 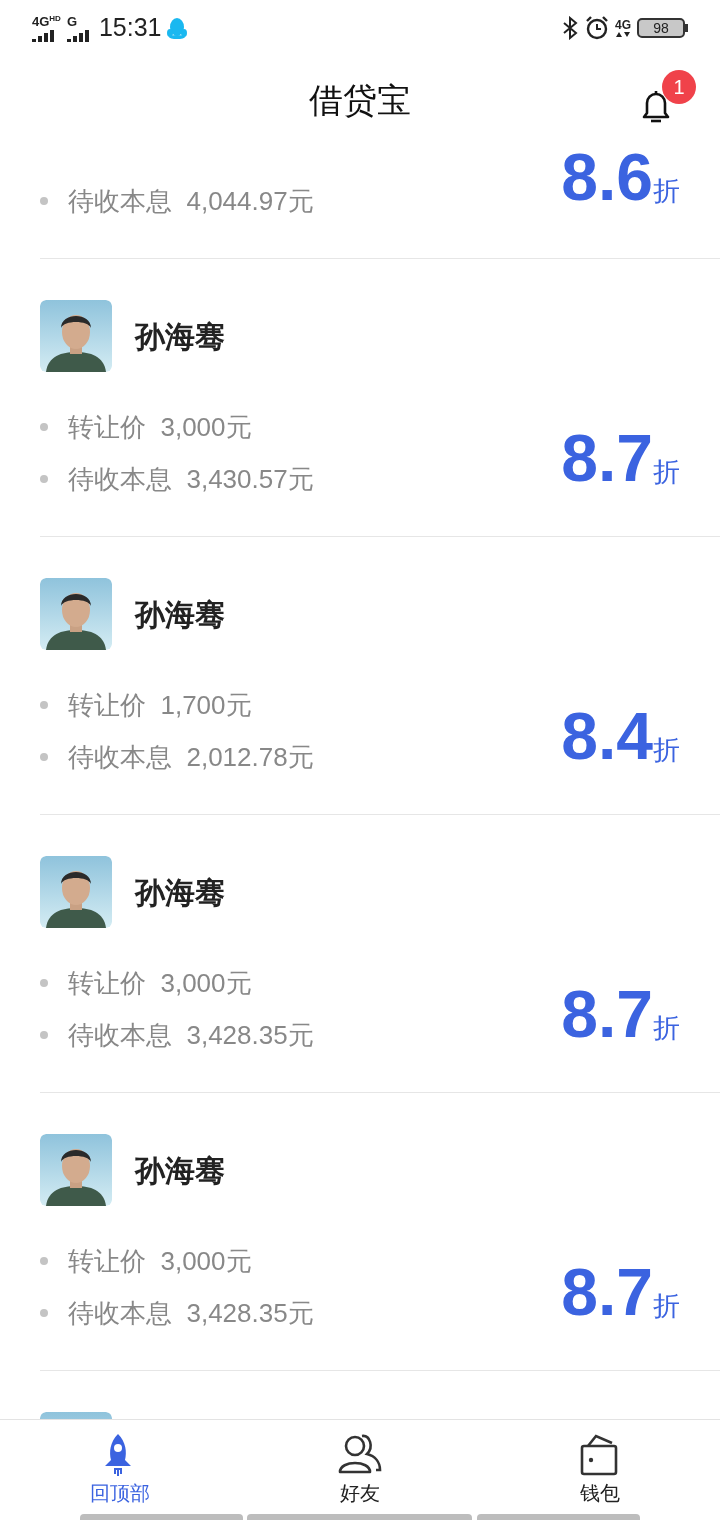 I want to click on tab-button: 好友, so click(x=360, y=1467).